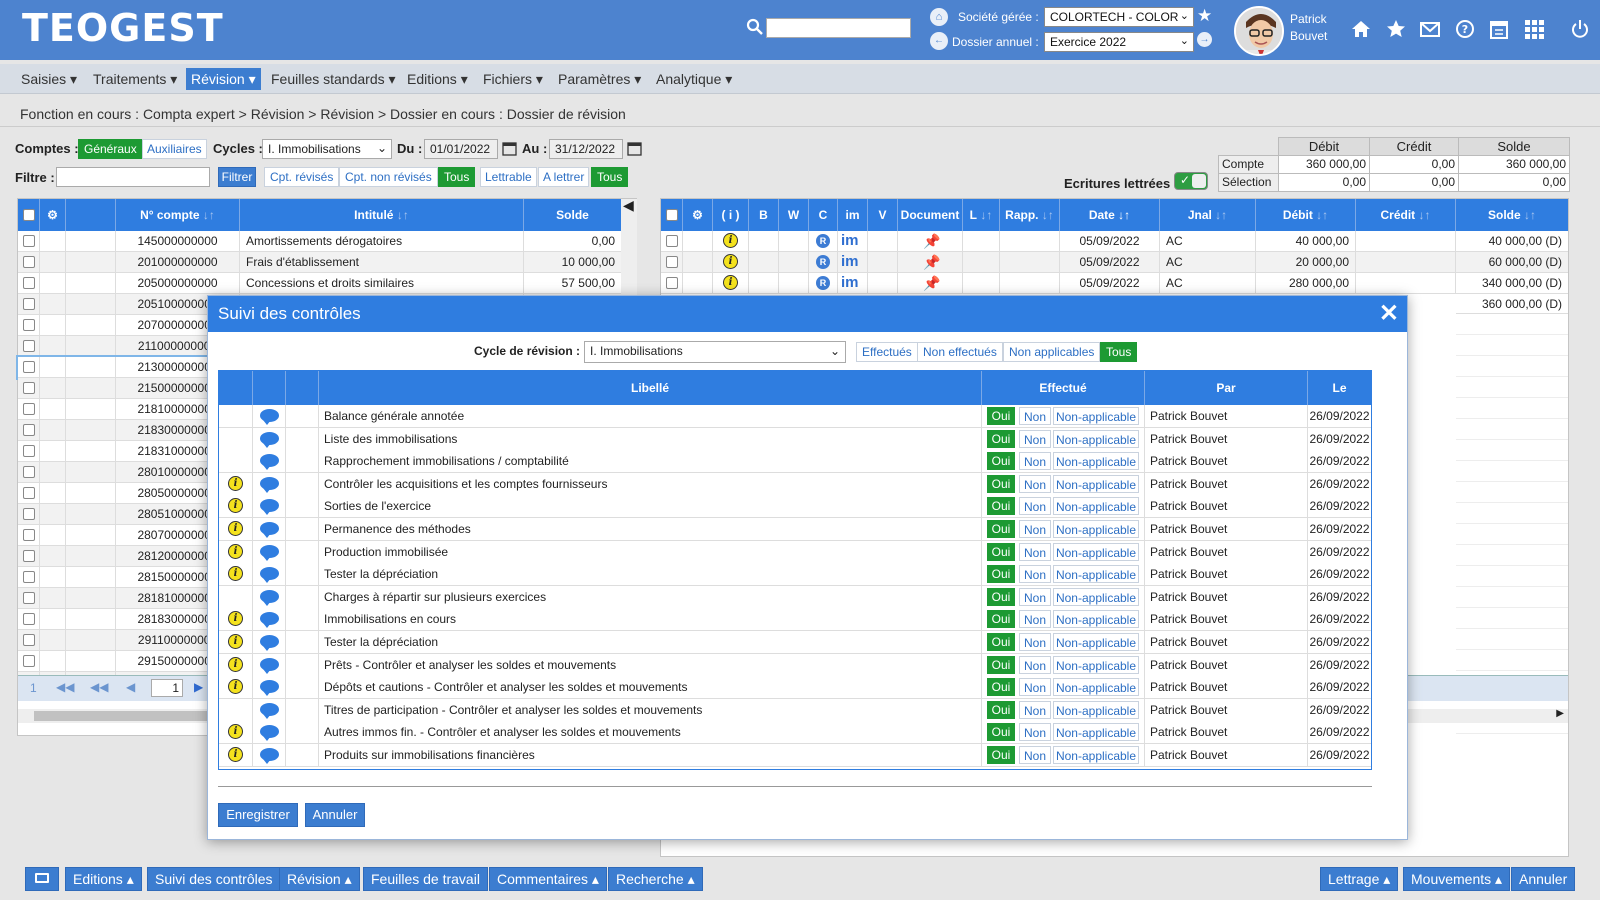 The image size is (1600, 900). I want to click on menu-revision: Révision ▾, so click(223, 79).